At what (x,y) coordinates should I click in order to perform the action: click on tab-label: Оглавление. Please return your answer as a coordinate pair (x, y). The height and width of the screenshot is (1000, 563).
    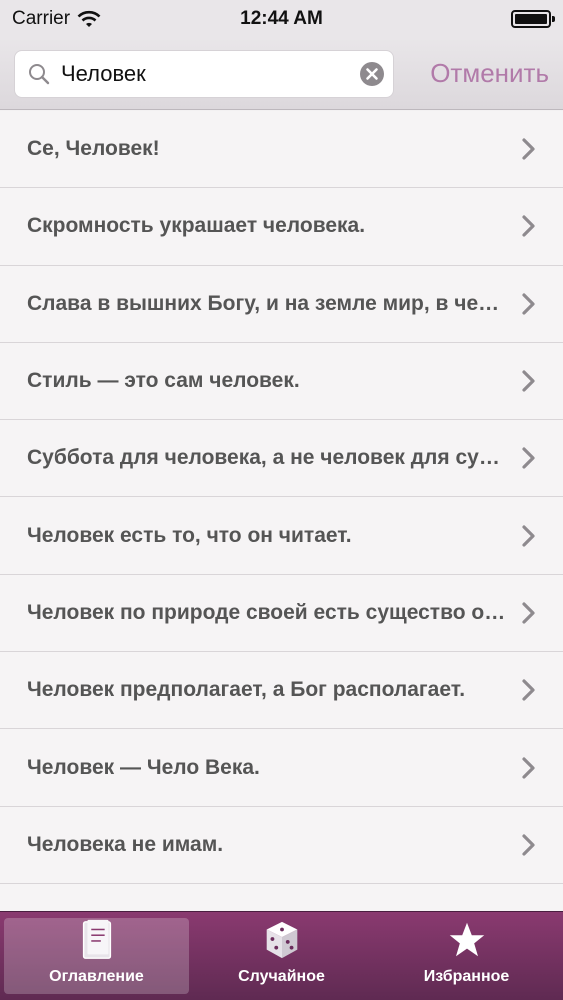
    Looking at the image, I should click on (96, 976).